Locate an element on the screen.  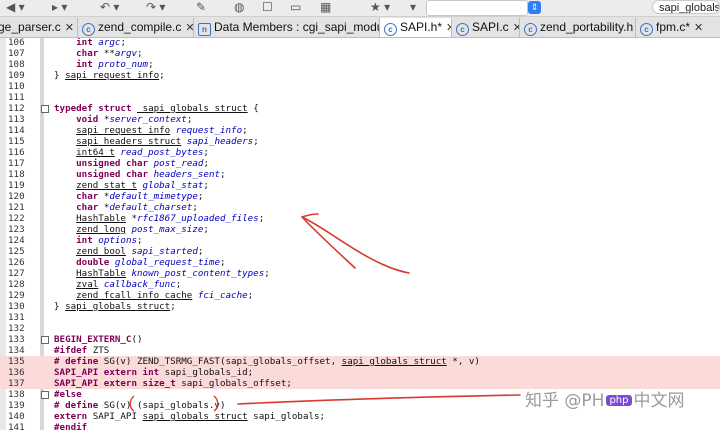
watermark-text-cn: 中文网 is located at coordinates (659, 401).